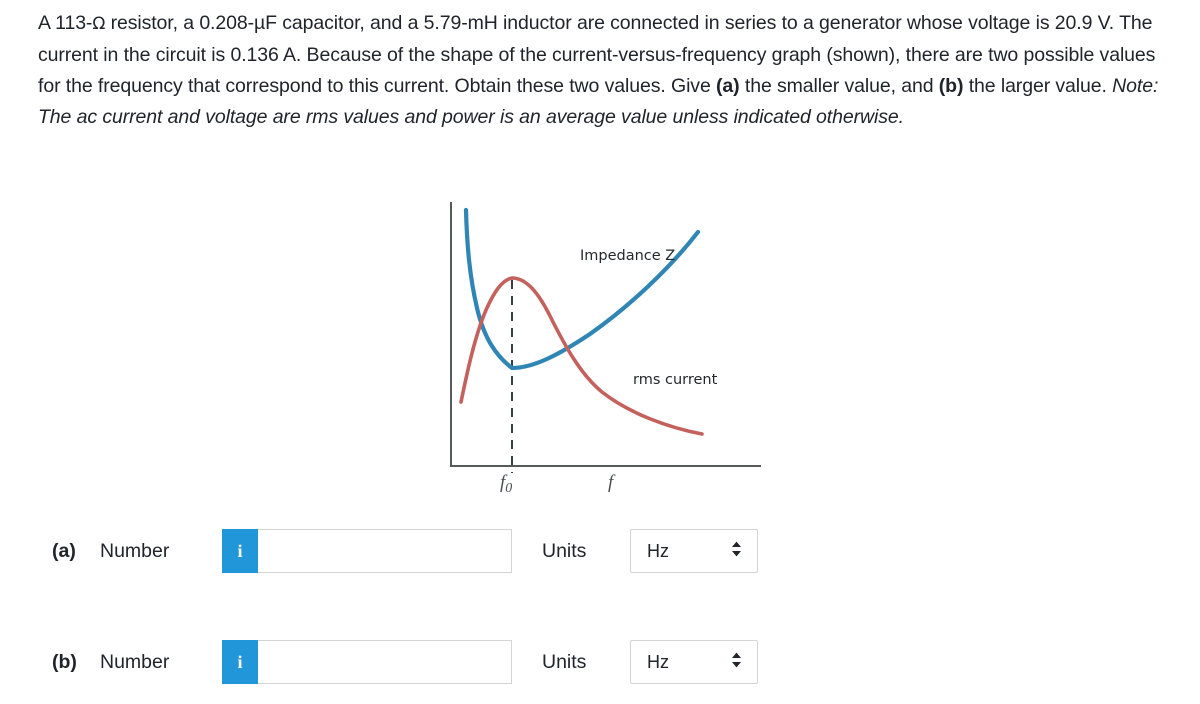  Describe the element at coordinates (627, 256) in the screenshot. I see `impedance-label: Impedance Z` at that location.